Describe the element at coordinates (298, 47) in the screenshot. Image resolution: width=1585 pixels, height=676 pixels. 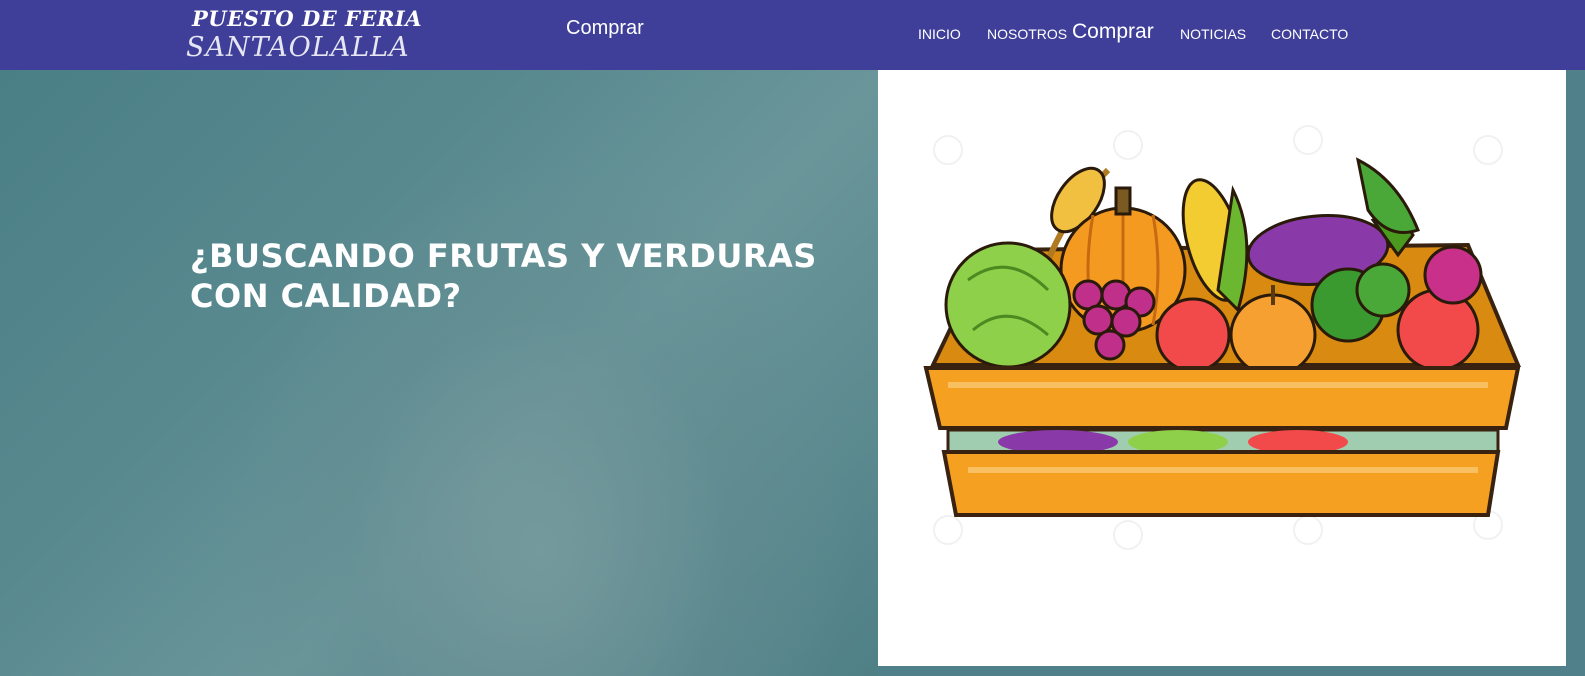
I see `logo-subtitle: SANTAOLALLA` at that location.